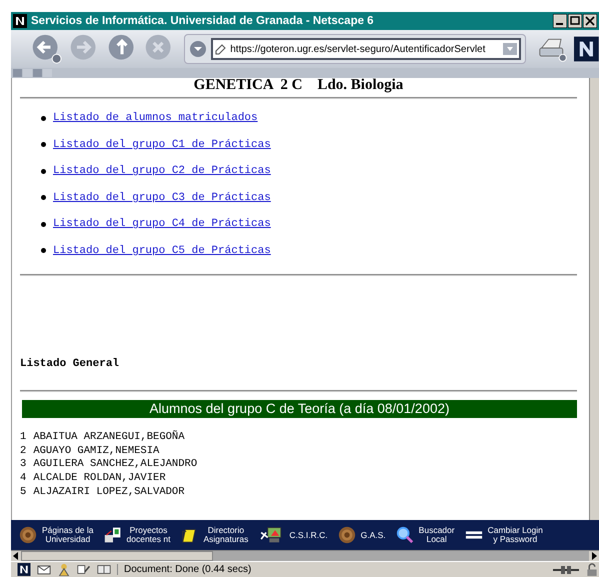 Image resolution: width=599 pixels, height=577 pixels. I want to click on row-number: 3, so click(23, 465).